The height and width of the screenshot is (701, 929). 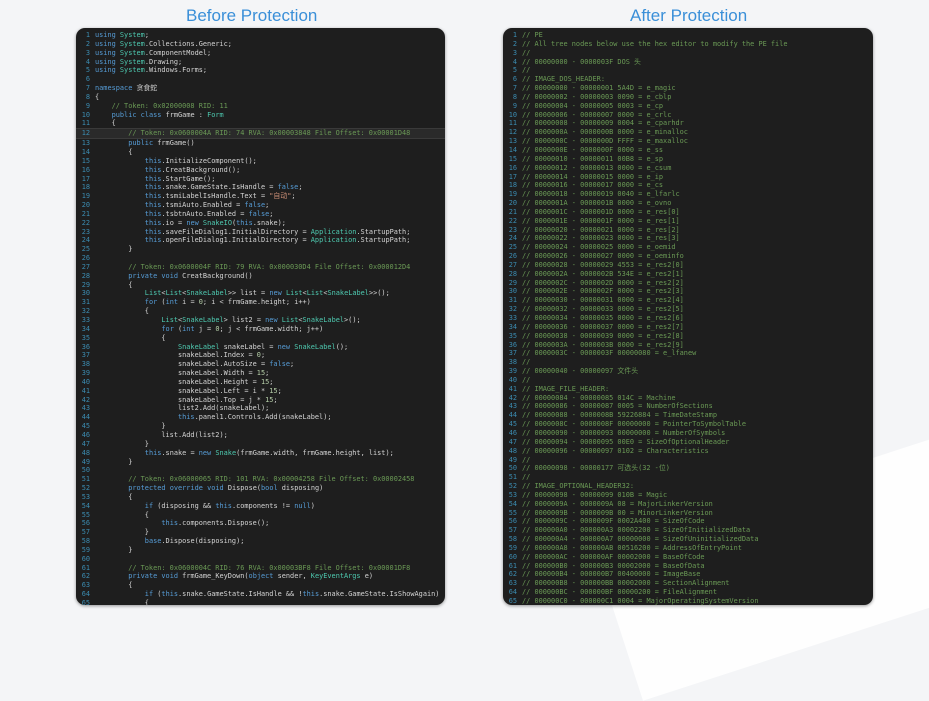 I want to click on code-text: // 0000001A - 0000001B 0000 = e_ovno, so click(x=597, y=203).